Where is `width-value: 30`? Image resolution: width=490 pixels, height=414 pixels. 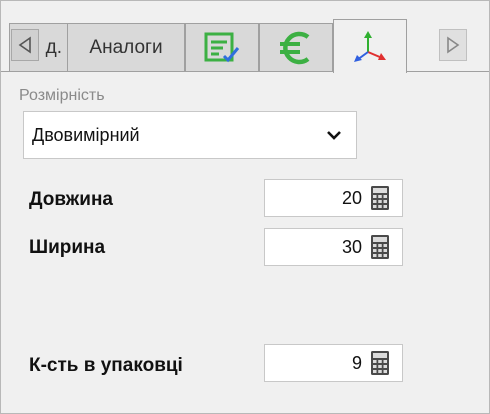
width-value: 30 is located at coordinates (351, 246).